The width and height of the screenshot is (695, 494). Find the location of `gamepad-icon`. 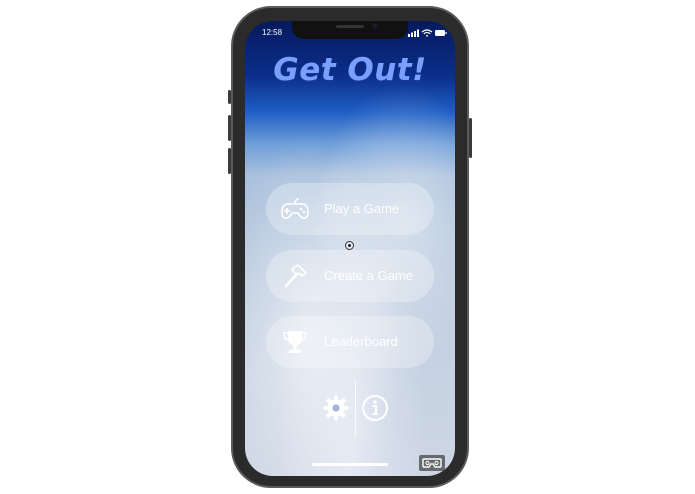

gamepad-icon is located at coordinates (295, 208).